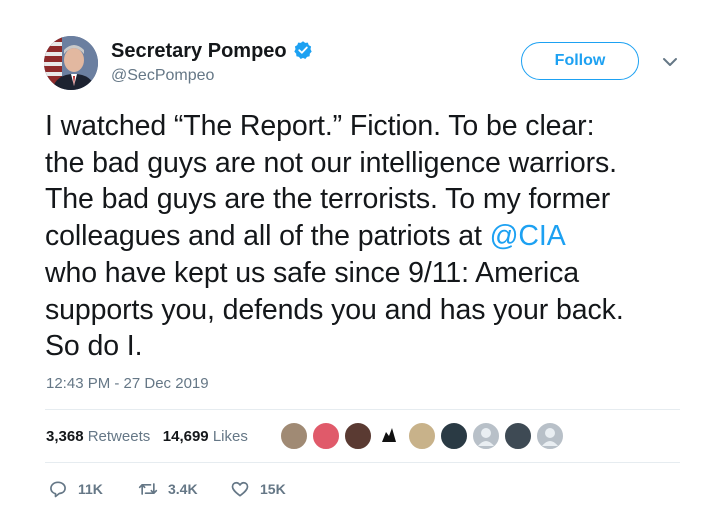  What do you see at coordinates (302, 50) in the screenshot?
I see `verified-badge-icon` at bounding box center [302, 50].